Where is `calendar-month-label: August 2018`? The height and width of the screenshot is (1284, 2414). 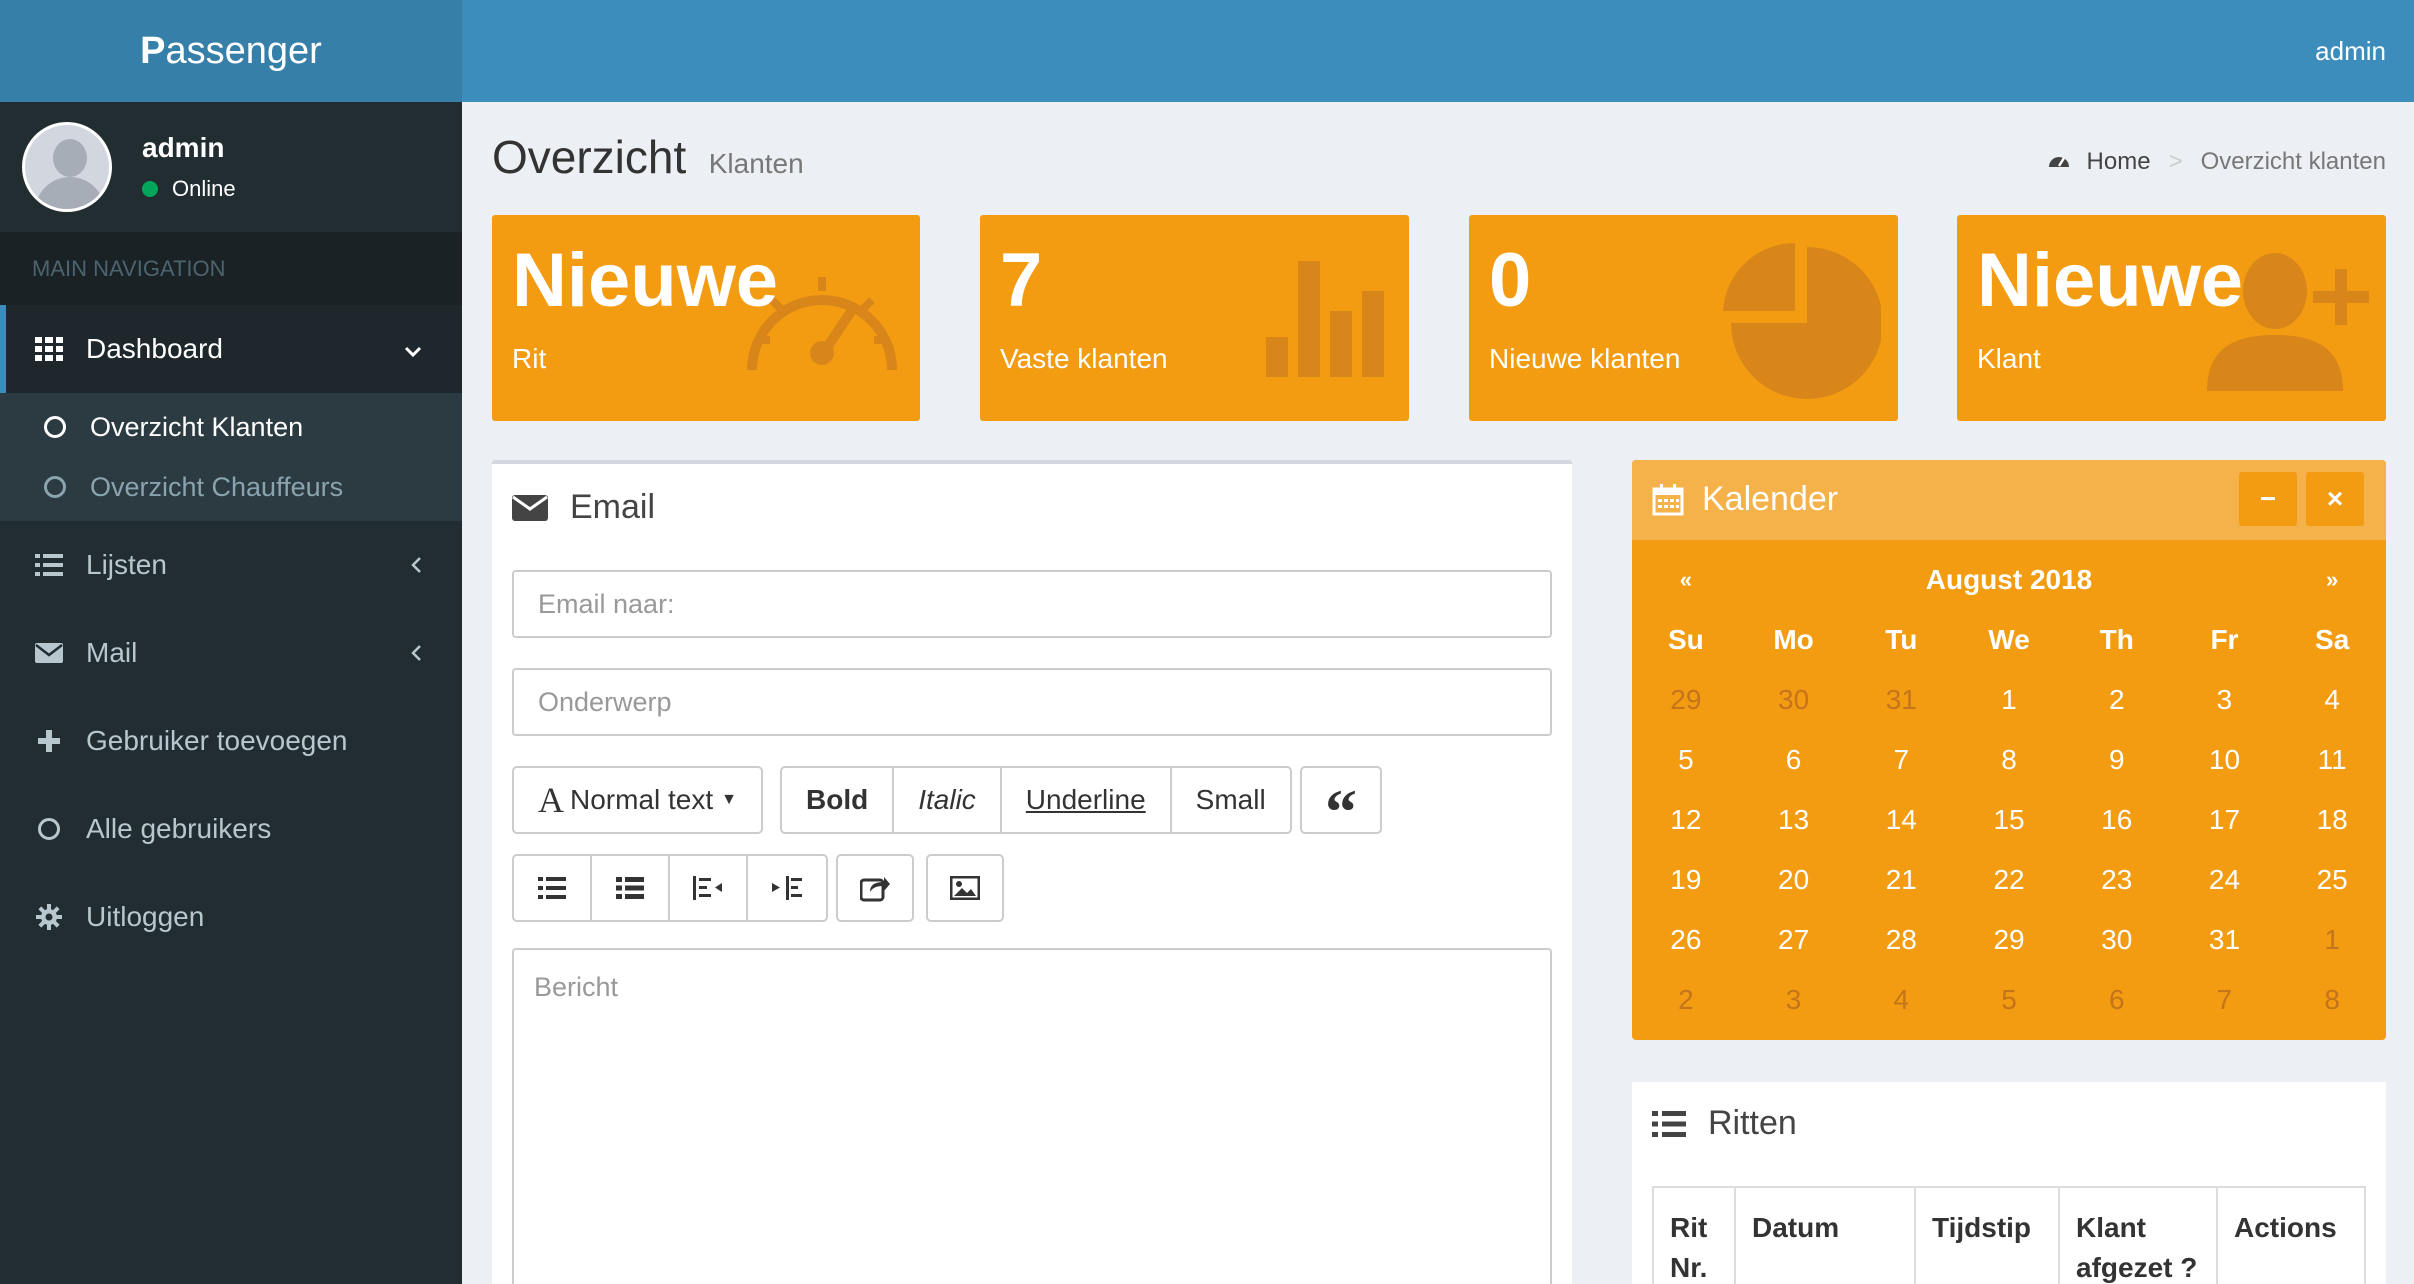
calendar-month-label: August 2018 is located at coordinates (2009, 580).